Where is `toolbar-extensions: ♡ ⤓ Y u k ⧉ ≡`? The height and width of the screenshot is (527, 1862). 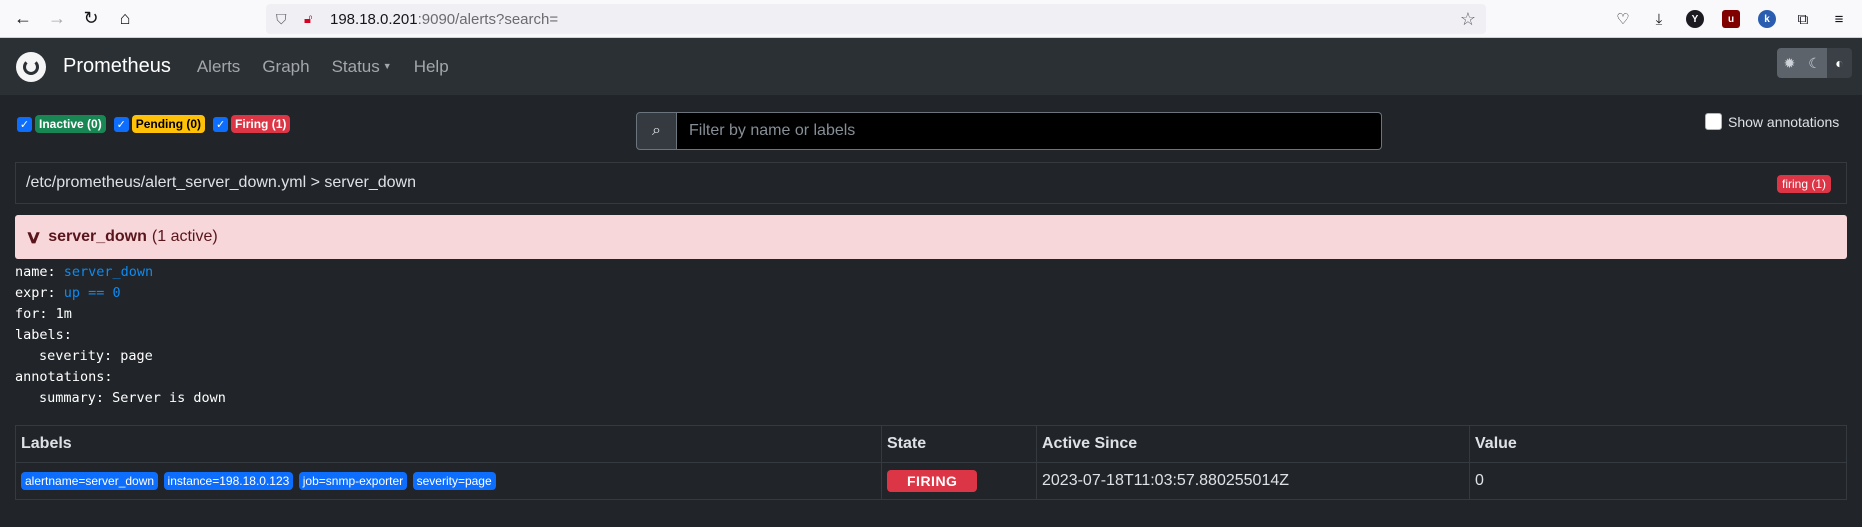 toolbar-extensions: ♡ ⤓ Y u k ⧉ ≡ is located at coordinates (1731, 19).